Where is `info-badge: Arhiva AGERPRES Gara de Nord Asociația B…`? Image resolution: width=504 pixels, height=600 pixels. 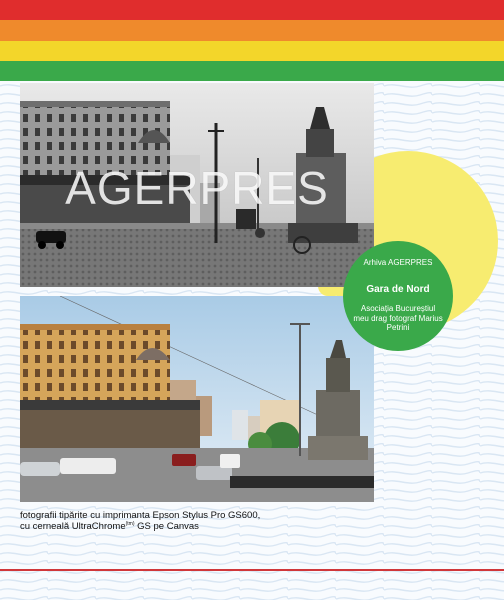 info-badge: Arhiva AGERPRES Gara de Nord Asociația B… is located at coordinates (398, 296).